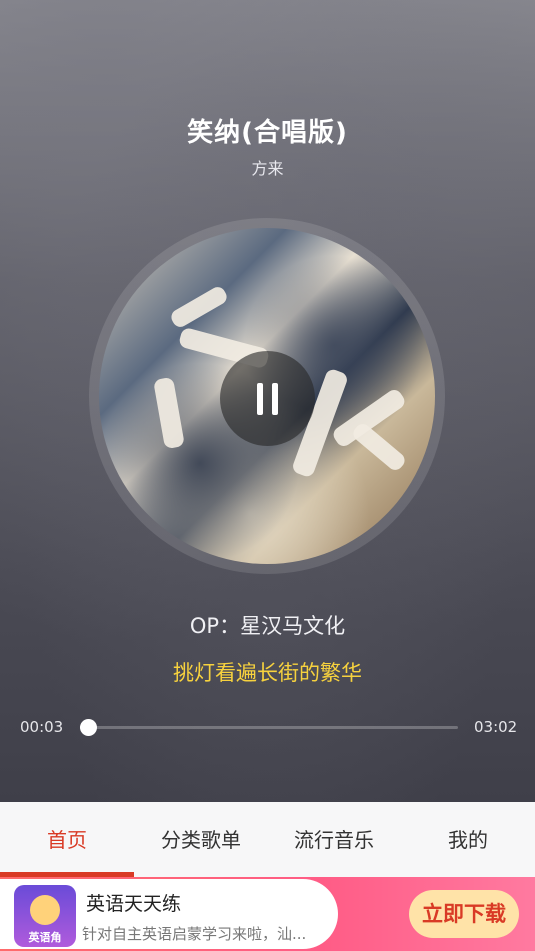 The height and width of the screenshot is (951, 535). Describe the element at coordinates (267, 168) in the screenshot. I see `song-artist: 方来` at that location.